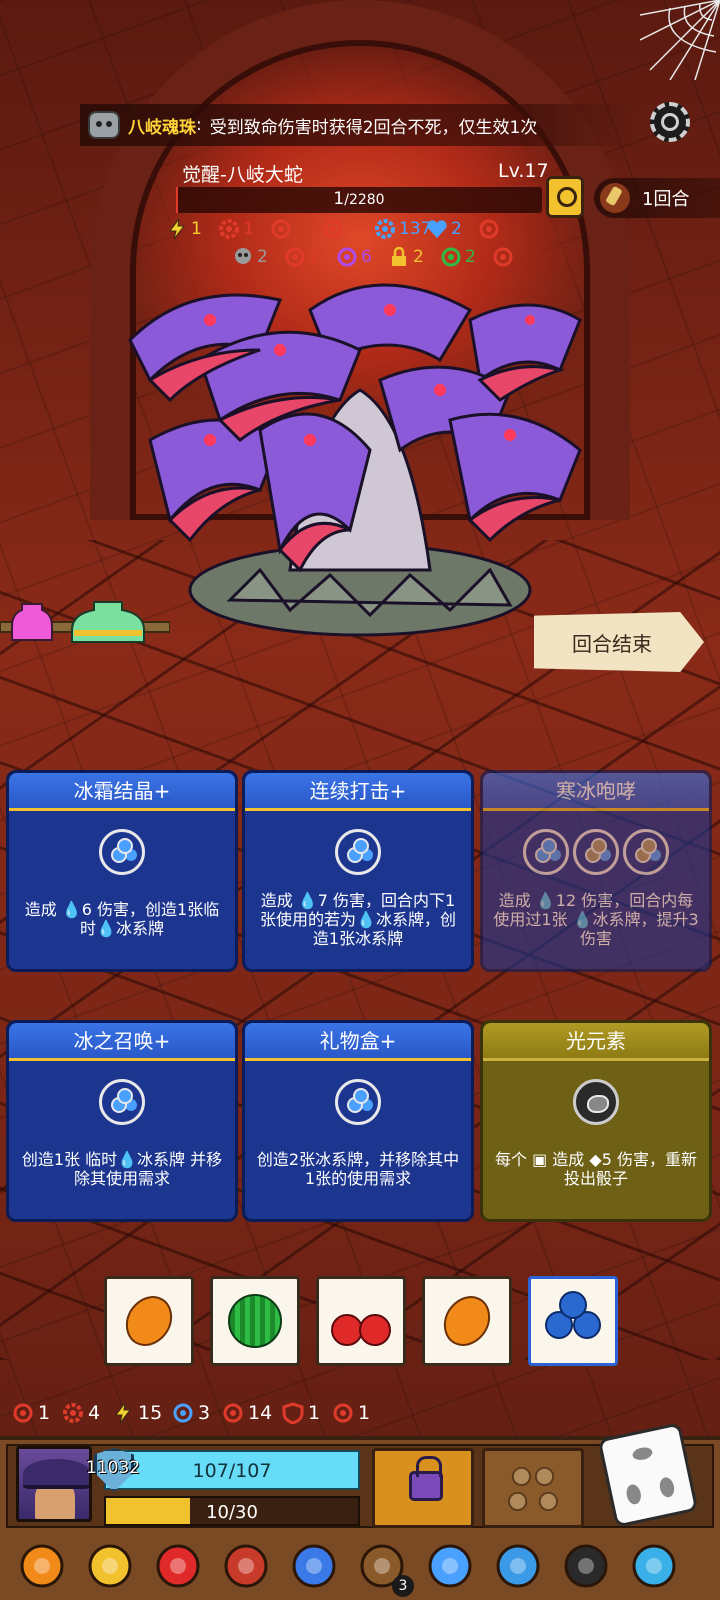  I want to click on die-blueberry, so click(573, 1321).